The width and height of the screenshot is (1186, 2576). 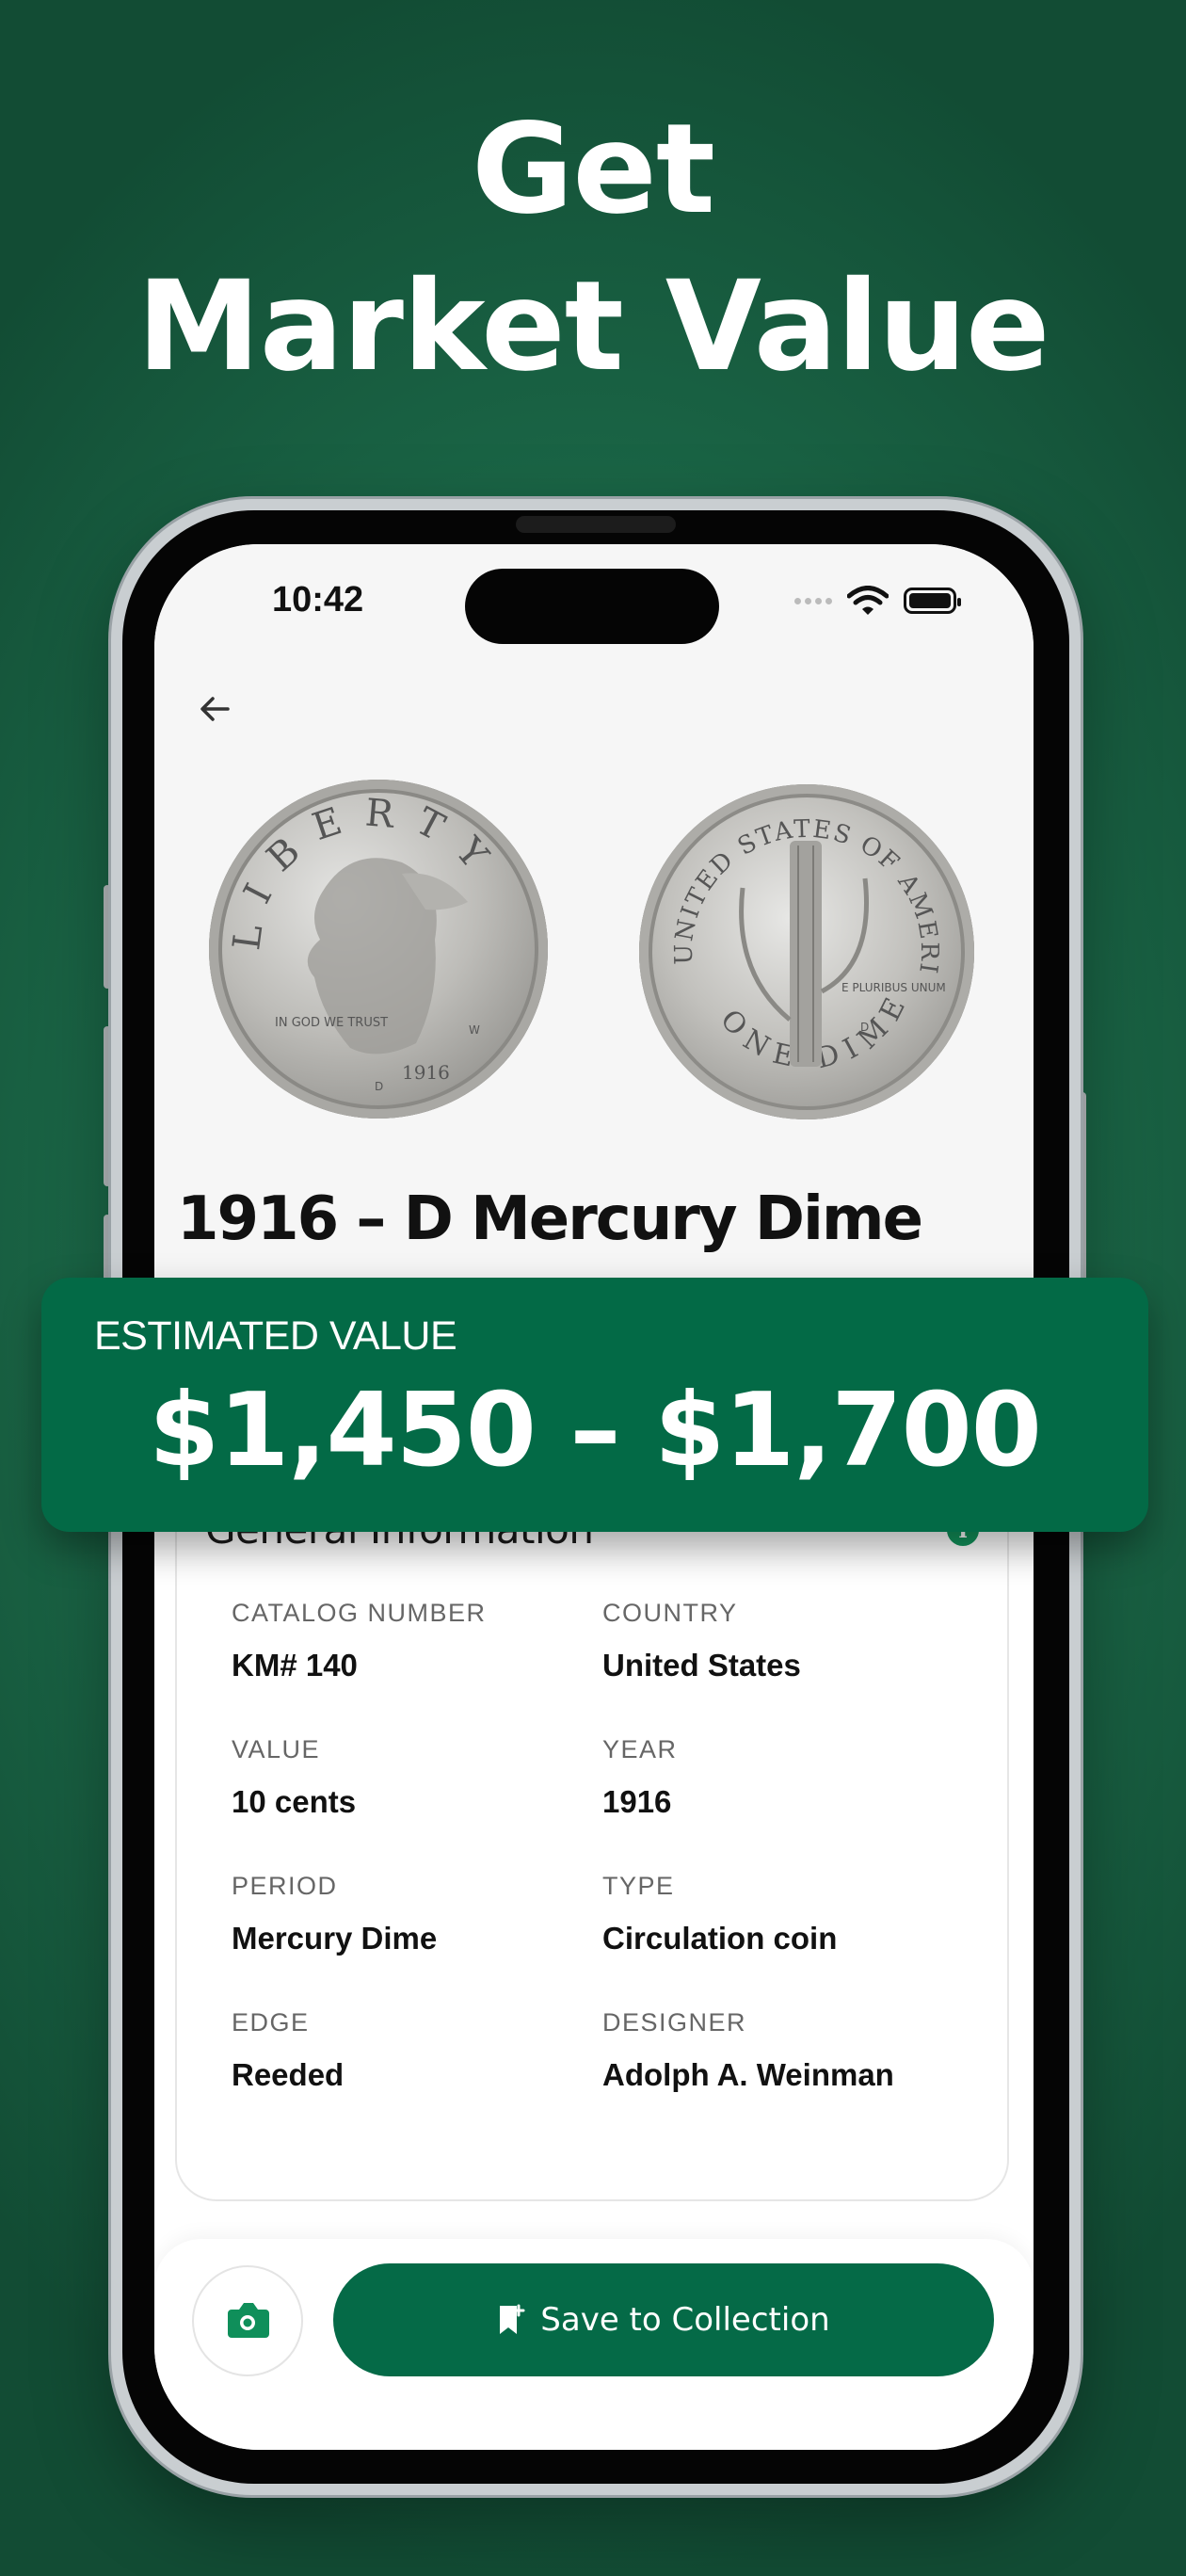 I want to click on field-label-type: TYPE, so click(x=638, y=1886).